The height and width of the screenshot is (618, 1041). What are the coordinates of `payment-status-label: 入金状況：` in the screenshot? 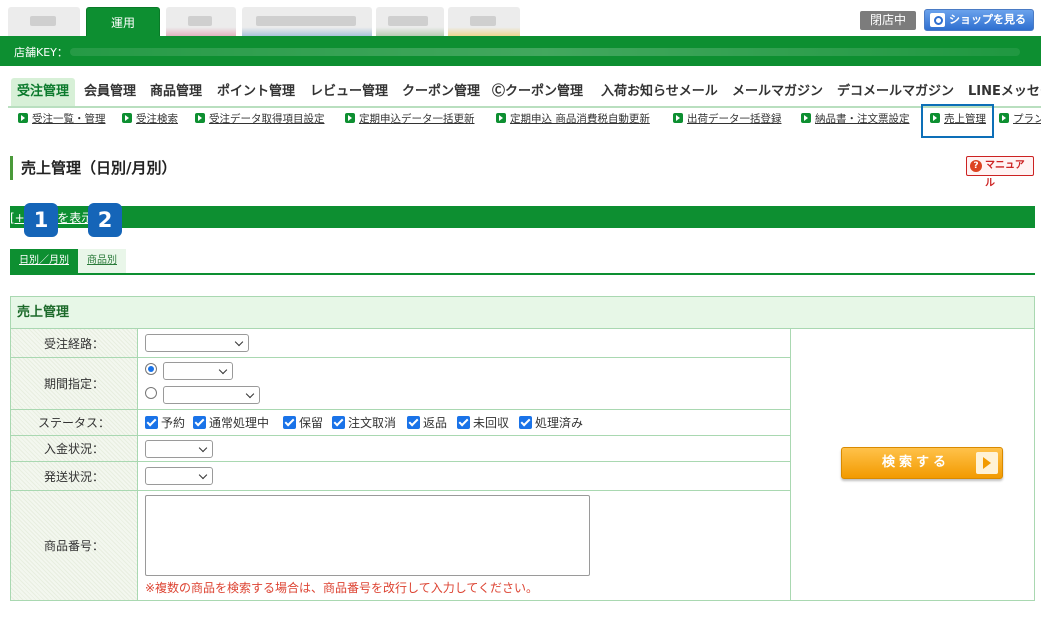 It's located at (74, 448).